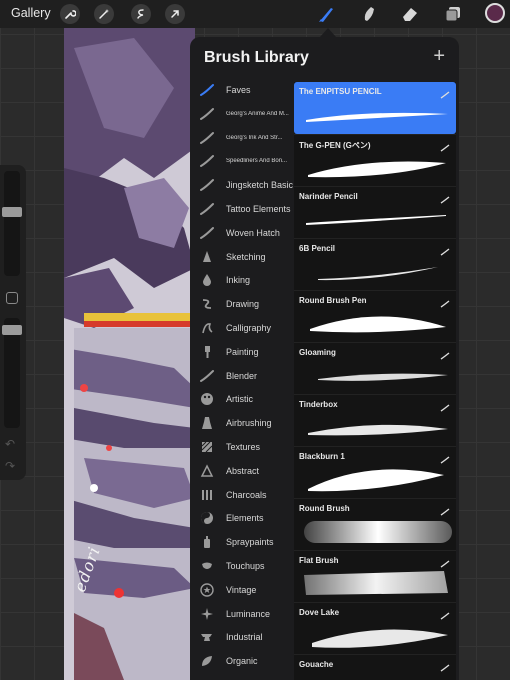 The width and height of the screenshot is (510, 680). Describe the element at coordinates (375, 368) in the screenshot. I see `brush-item: Gloaming` at that location.